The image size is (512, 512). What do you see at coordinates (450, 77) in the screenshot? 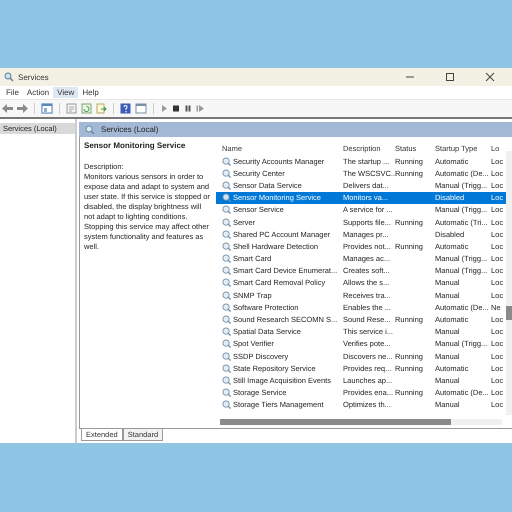
I see `maximize-icon` at bounding box center [450, 77].